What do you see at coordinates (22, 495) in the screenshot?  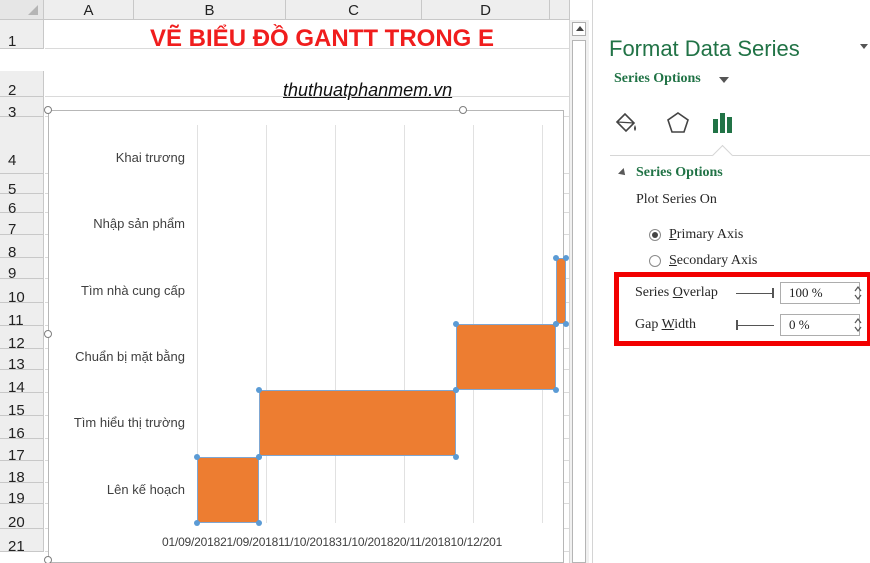 I see `row-header: 19` at bounding box center [22, 495].